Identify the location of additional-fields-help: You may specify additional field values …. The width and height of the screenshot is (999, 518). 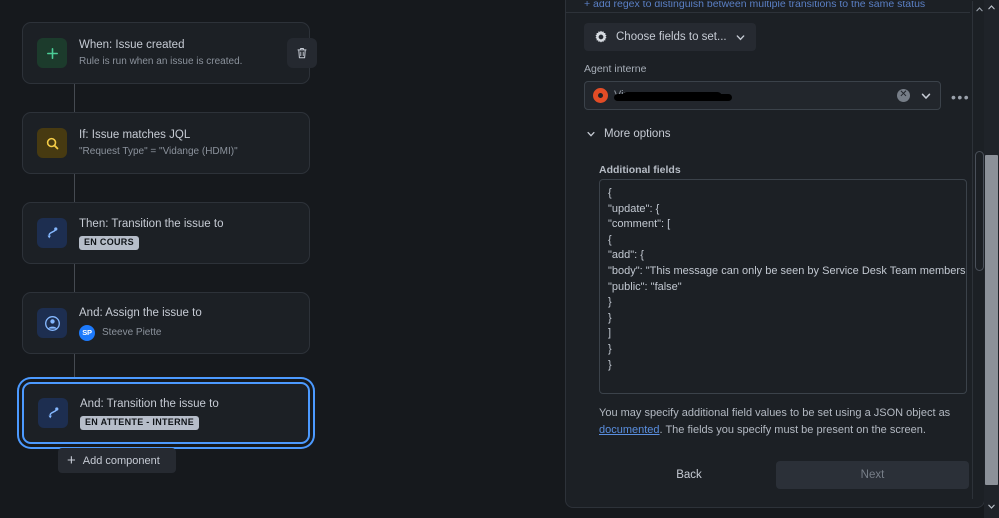
(784, 422).